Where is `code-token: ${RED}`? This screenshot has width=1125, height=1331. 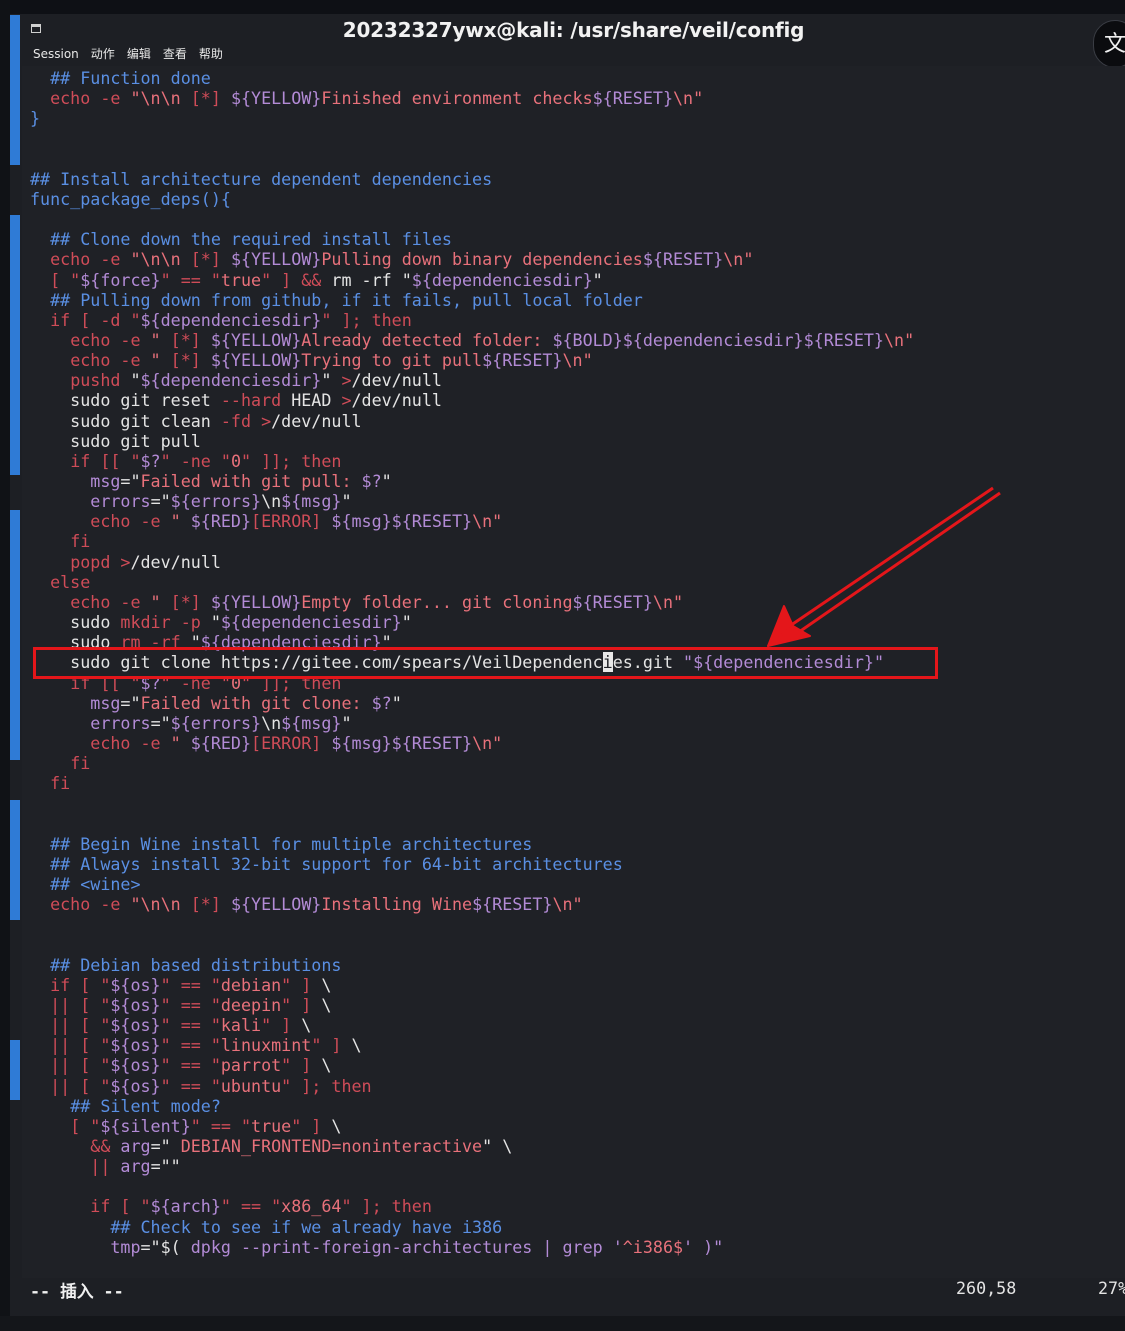
code-token: ${RED} is located at coordinates (221, 521).